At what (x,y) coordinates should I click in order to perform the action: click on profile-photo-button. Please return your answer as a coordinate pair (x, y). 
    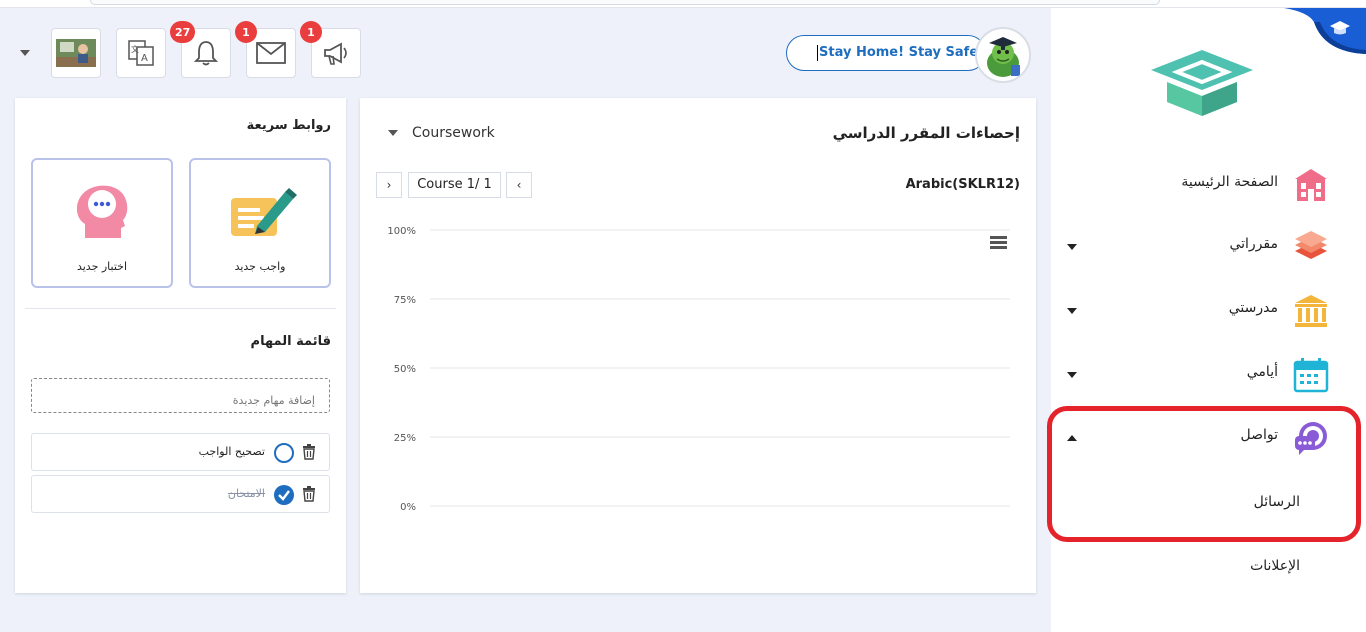
    Looking at the image, I should click on (76, 53).